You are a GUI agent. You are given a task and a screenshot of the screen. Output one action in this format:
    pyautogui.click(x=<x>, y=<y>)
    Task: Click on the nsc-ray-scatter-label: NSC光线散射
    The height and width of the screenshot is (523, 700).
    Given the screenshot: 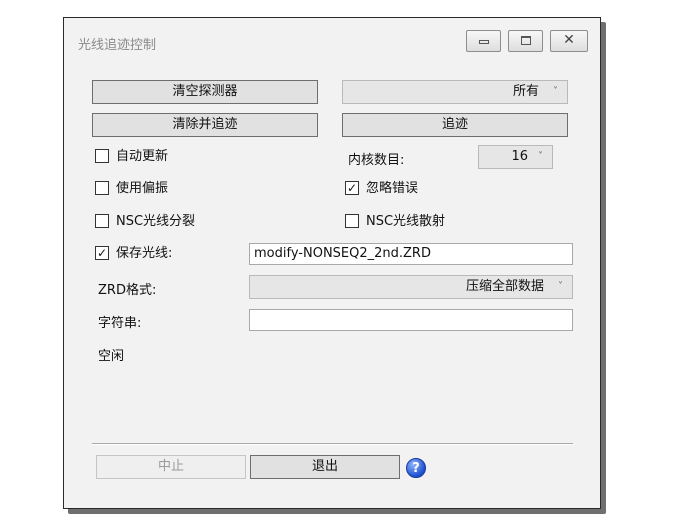 What is the action you would take?
    pyautogui.click(x=406, y=221)
    